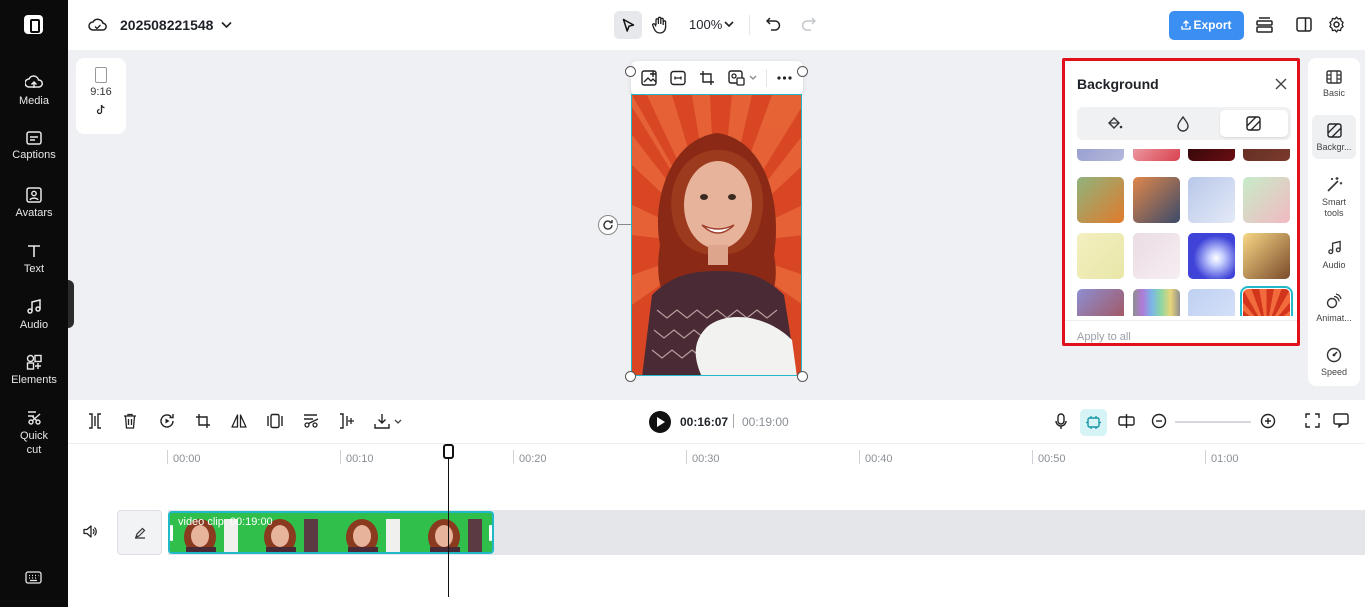 The width and height of the screenshot is (1365, 607). I want to click on background-thumbnail-blue-plaid, so click(1211, 200).